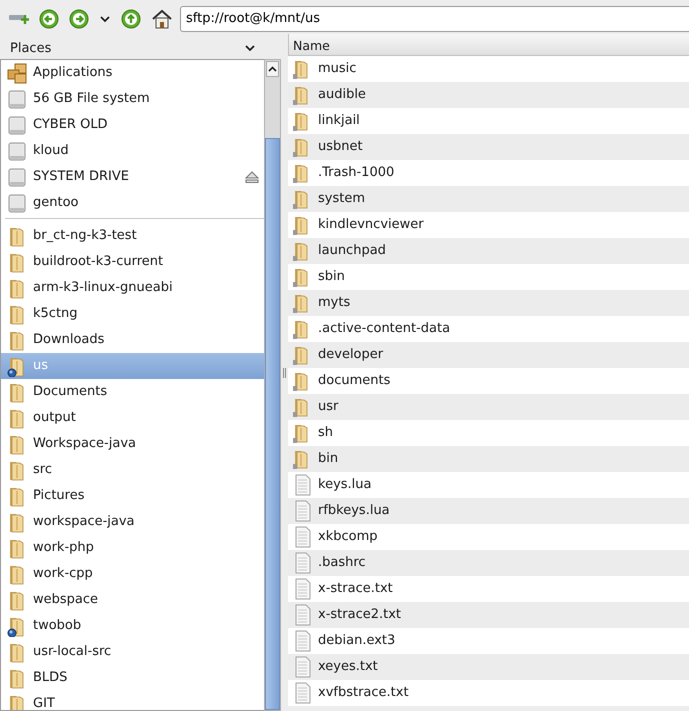 This screenshot has width=689, height=711. What do you see at coordinates (132, 73) in the screenshot?
I see `sidebar-item: Applications` at bounding box center [132, 73].